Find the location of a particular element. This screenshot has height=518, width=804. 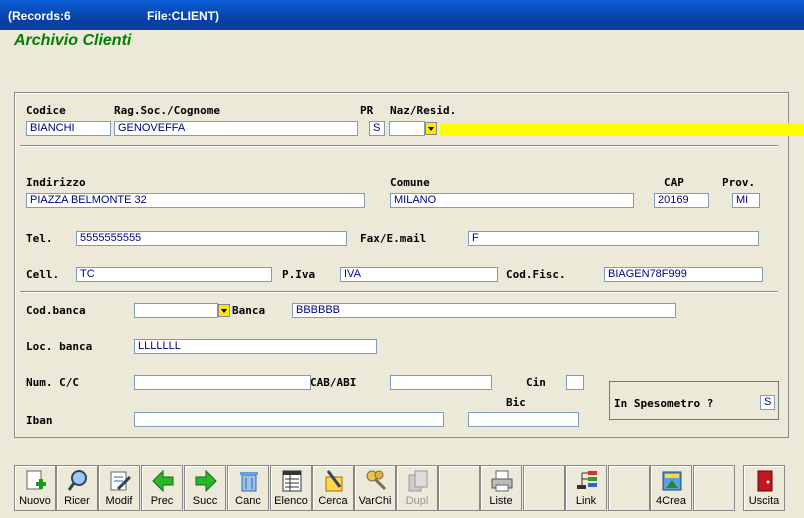

4crea-label: 4Crea is located at coordinates (671, 501).